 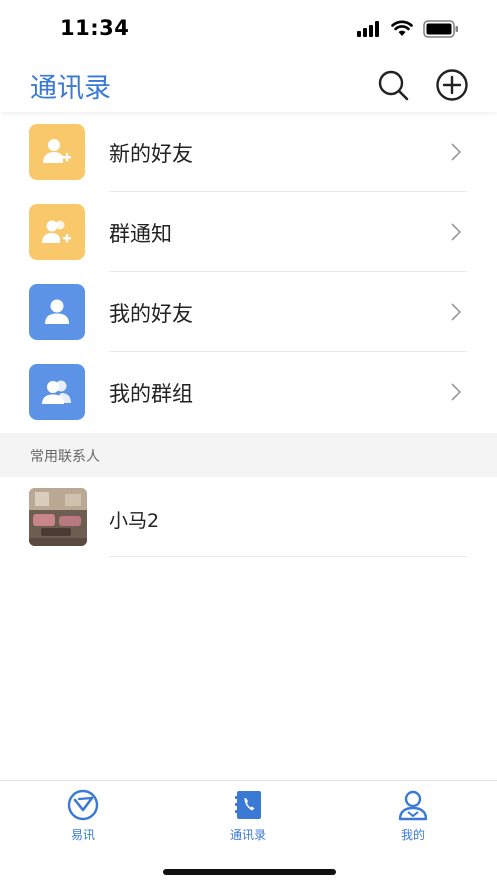 What do you see at coordinates (413, 805) in the screenshot?
I see `profile-icon` at bounding box center [413, 805].